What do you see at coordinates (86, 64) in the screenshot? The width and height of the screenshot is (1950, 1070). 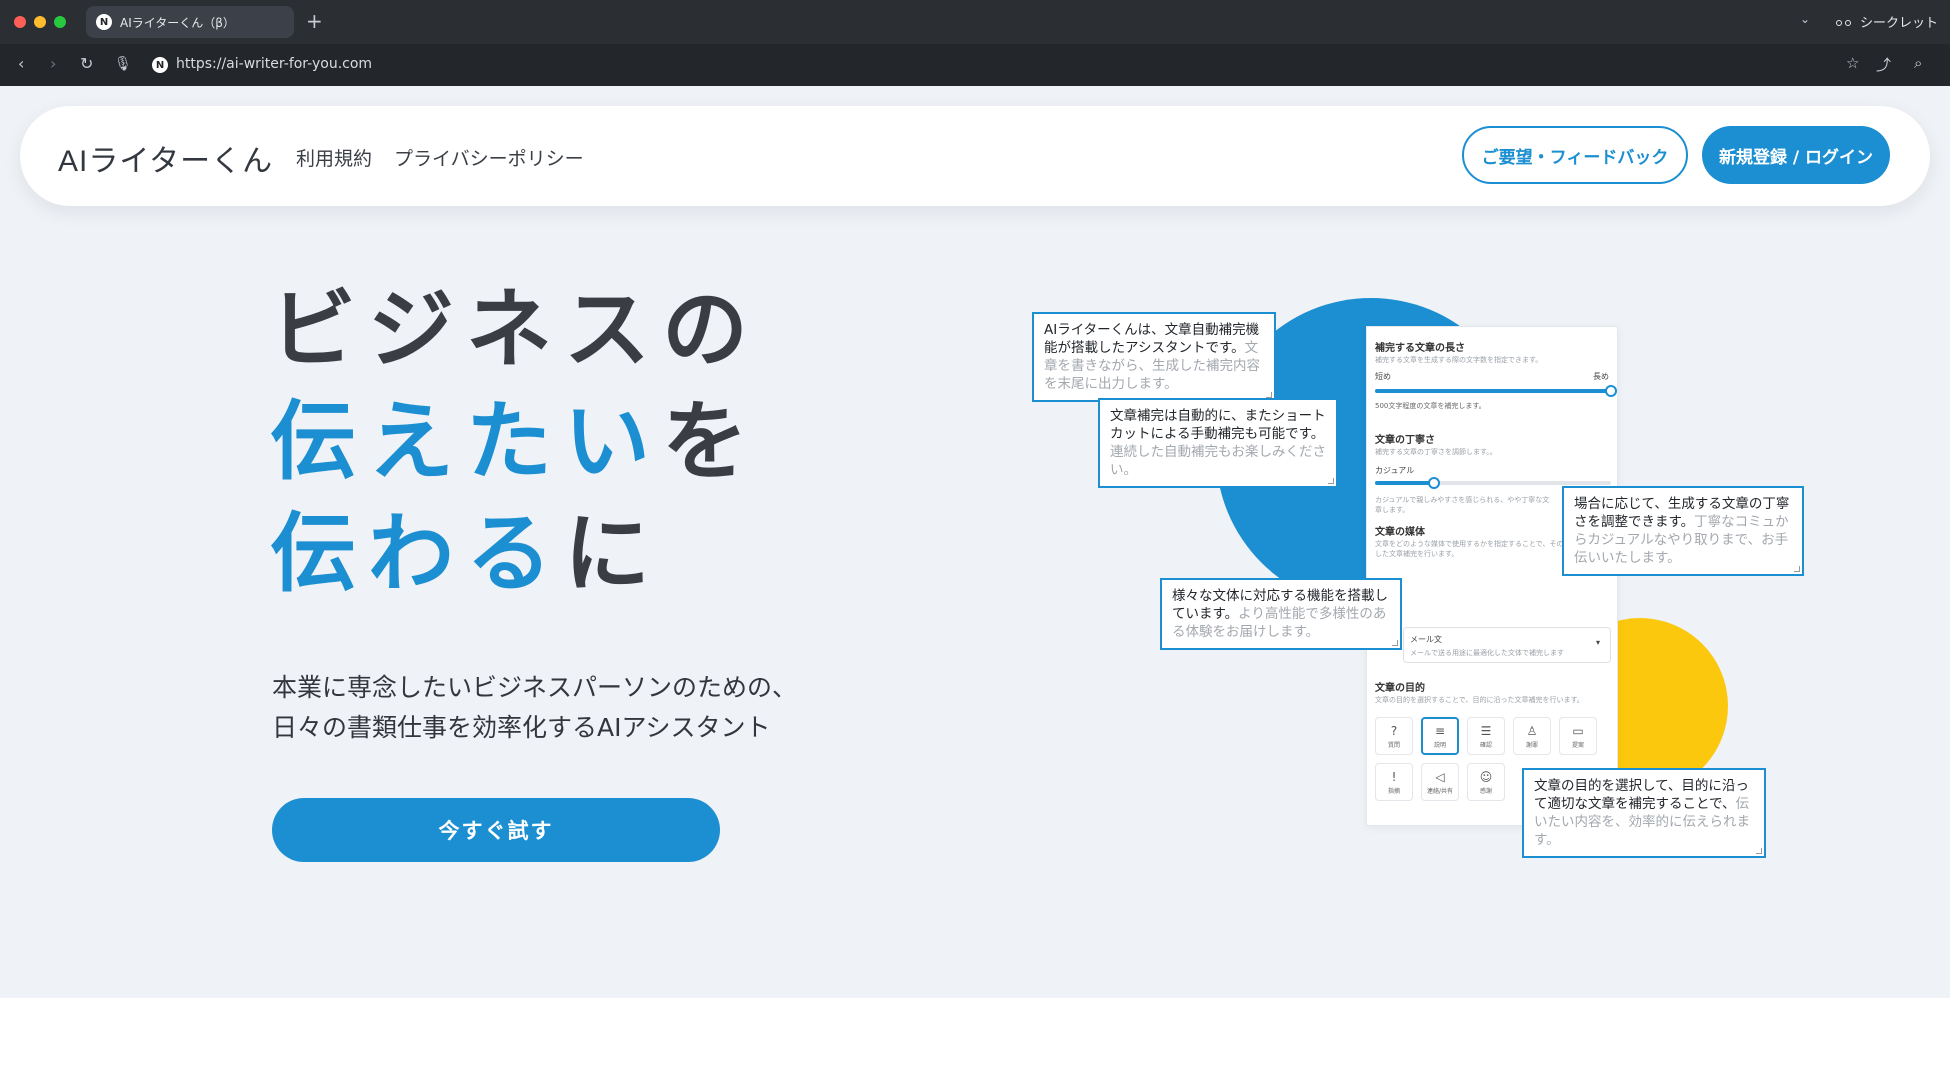 I see `reload-icon: ↻` at bounding box center [86, 64].